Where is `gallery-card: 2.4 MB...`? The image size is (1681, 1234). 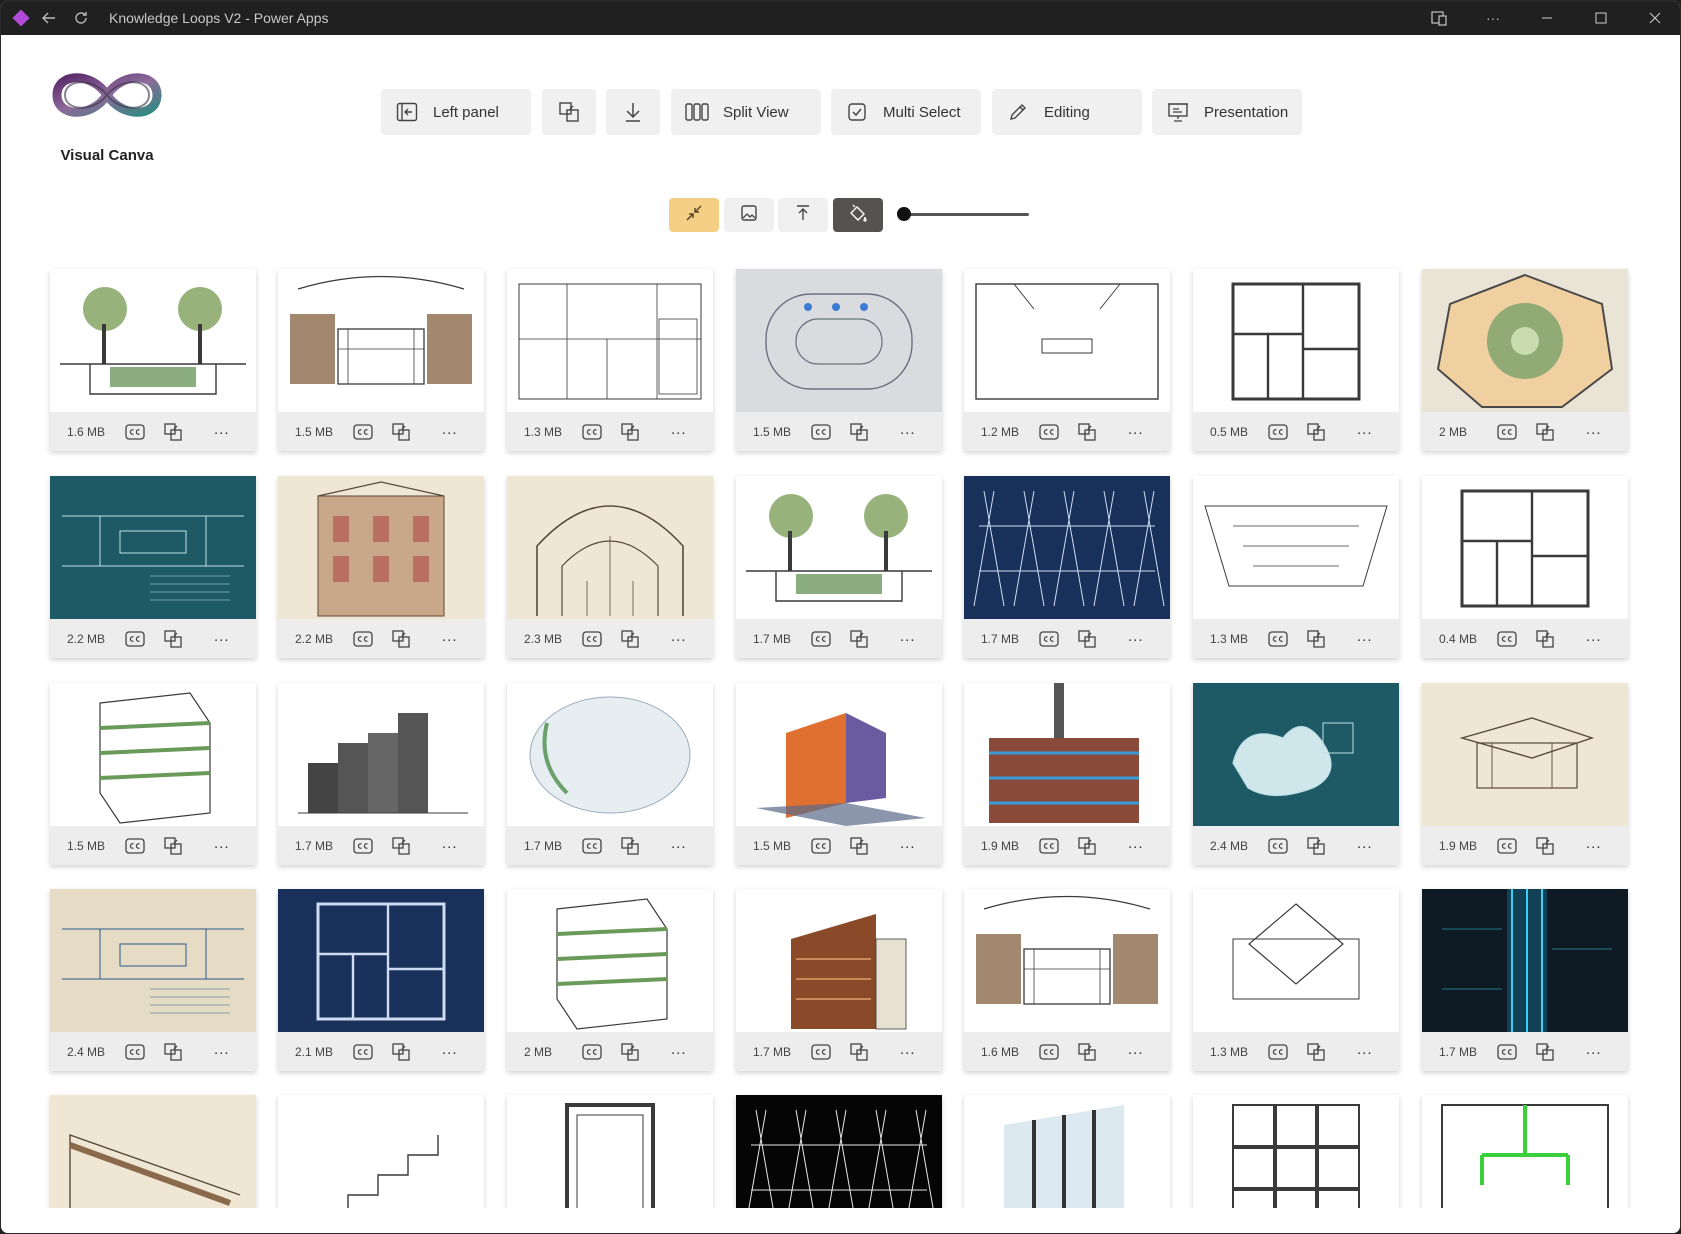
gallery-card: 2.4 MB... is located at coordinates (1296, 774).